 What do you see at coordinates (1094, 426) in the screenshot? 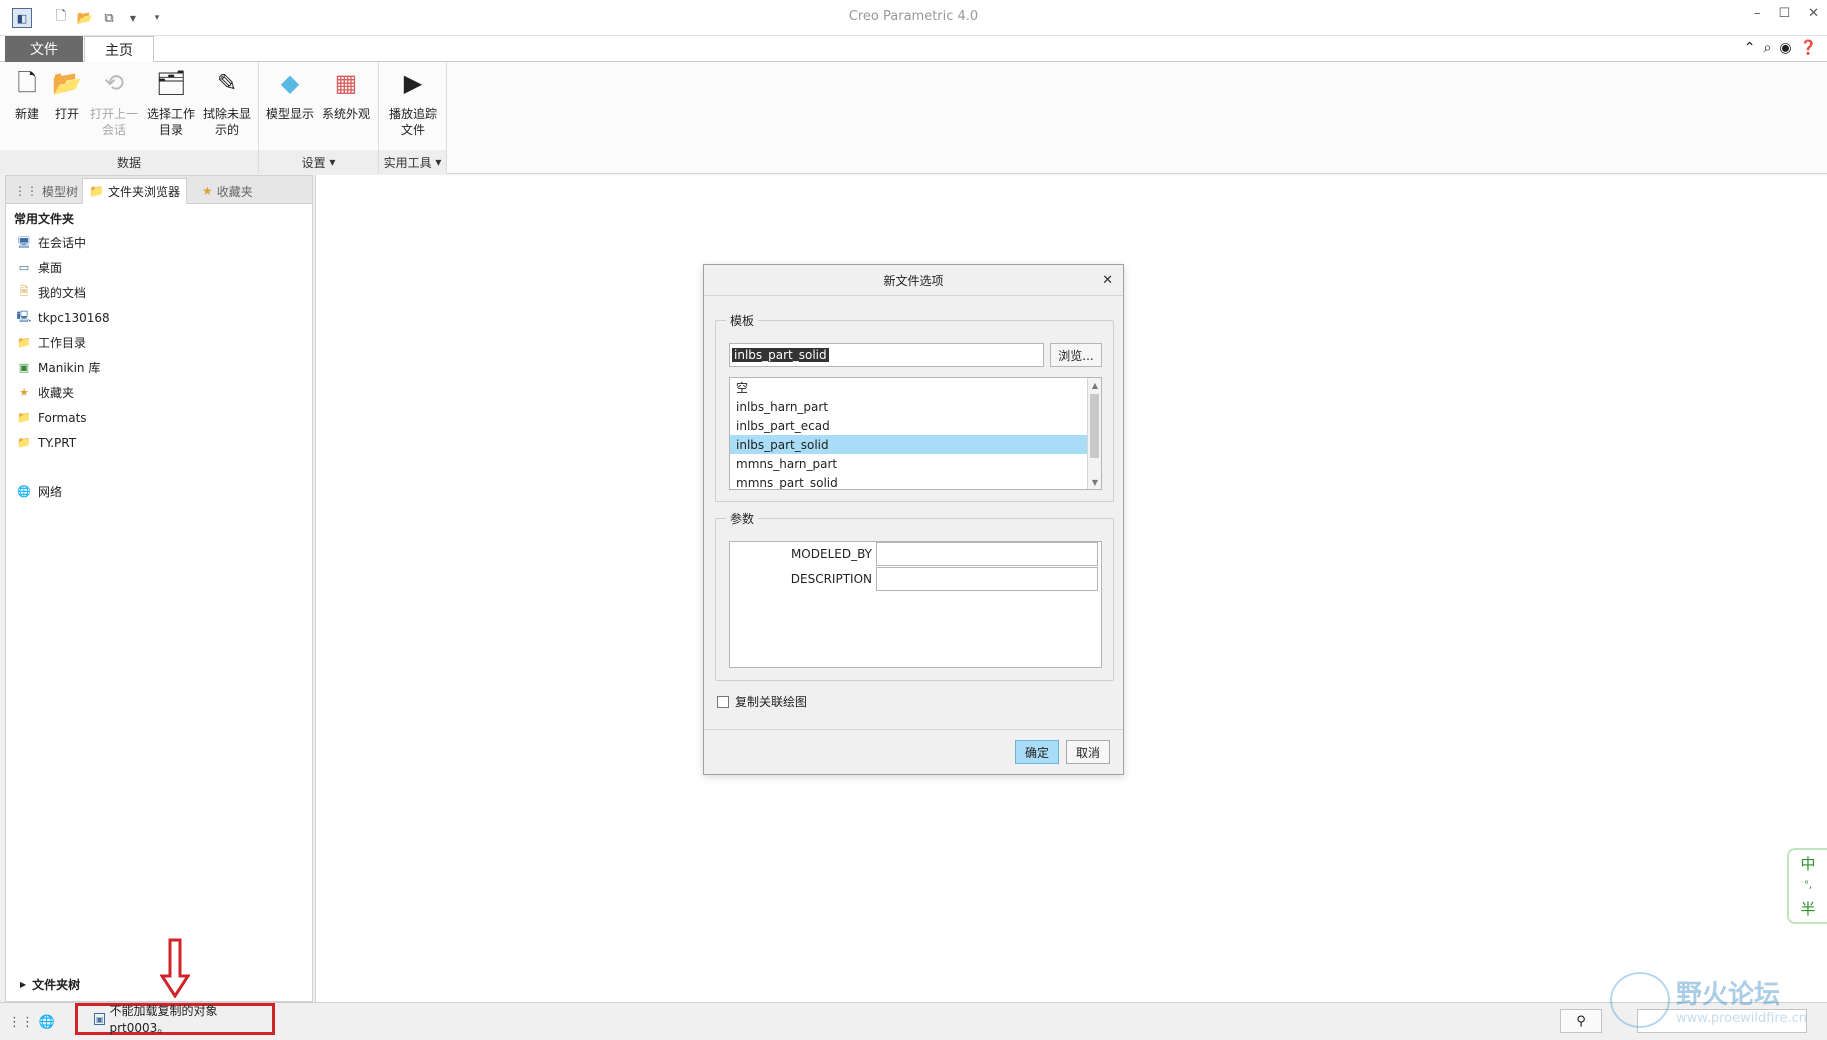
I see `scroll-thumb` at bounding box center [1094, 426].